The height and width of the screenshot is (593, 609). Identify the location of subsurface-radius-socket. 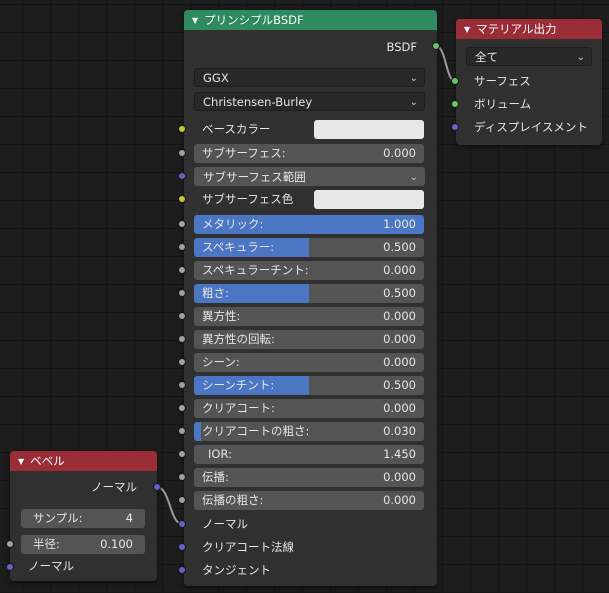
(182, 176).